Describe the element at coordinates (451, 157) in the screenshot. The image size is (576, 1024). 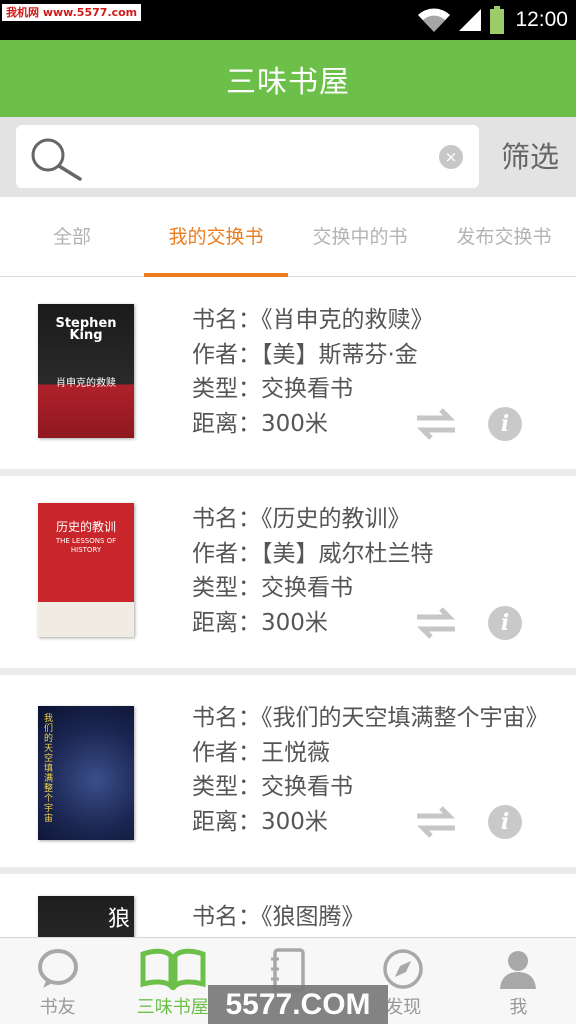
I see `clear-icon: ×` at that location.